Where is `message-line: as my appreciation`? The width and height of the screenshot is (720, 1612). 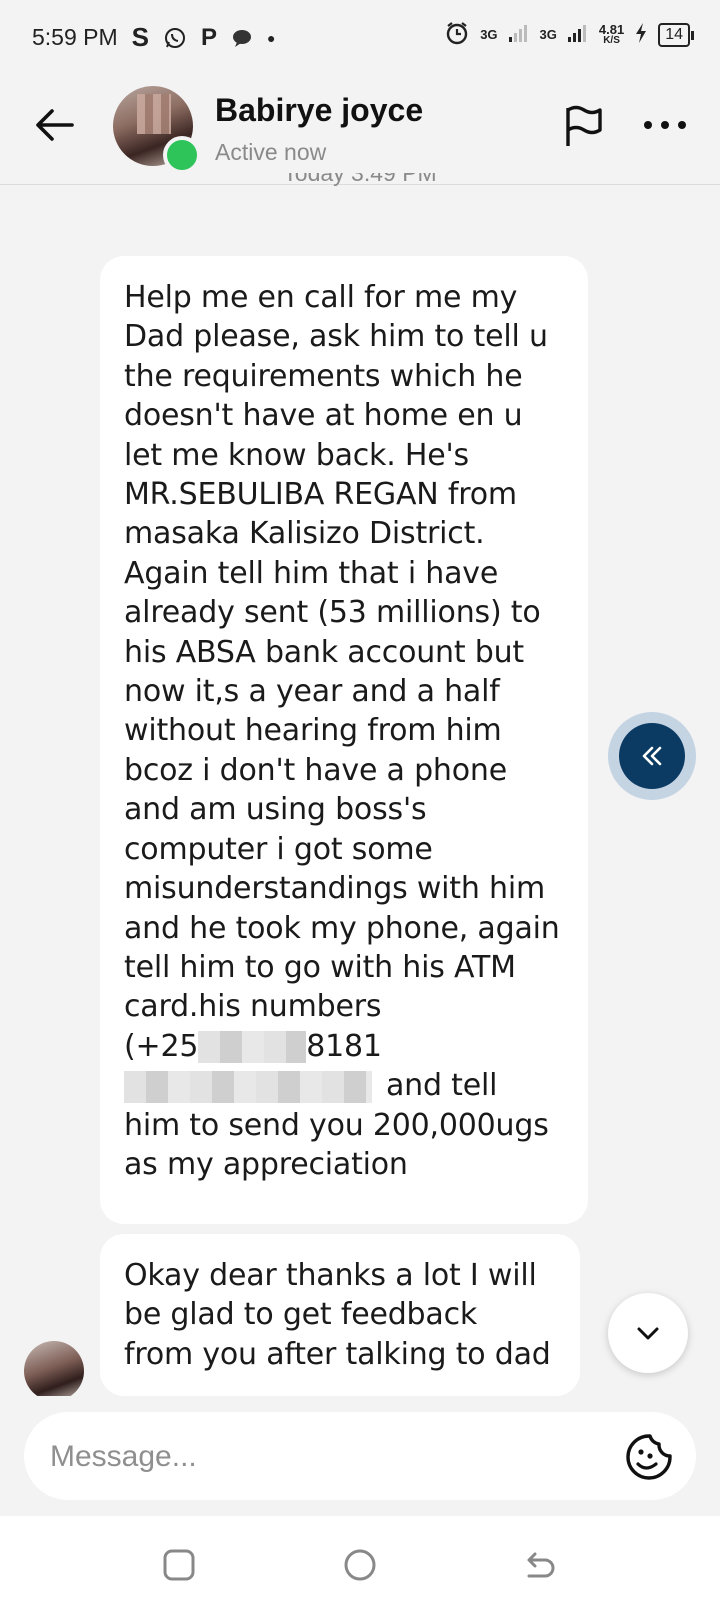 message-line: as my appreciation is located at coordinates (266, 1164).